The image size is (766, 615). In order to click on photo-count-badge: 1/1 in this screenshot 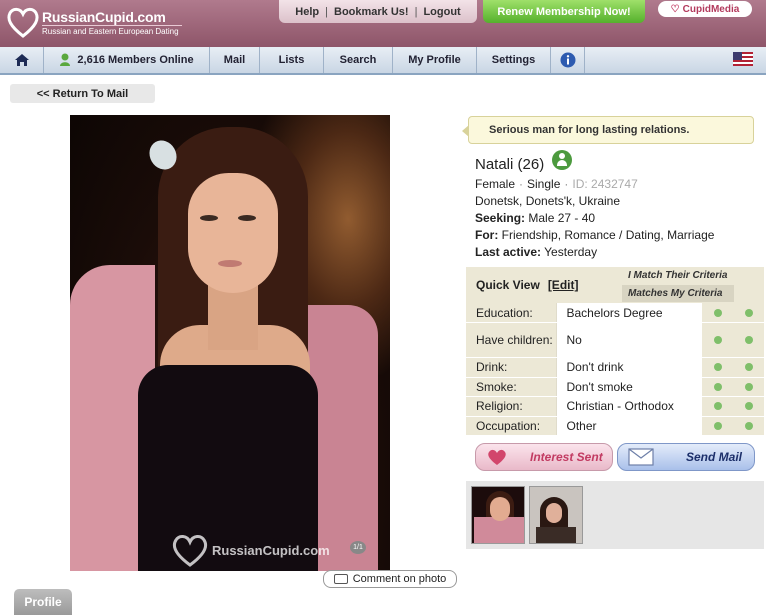, I will do `click(358, 547)`.